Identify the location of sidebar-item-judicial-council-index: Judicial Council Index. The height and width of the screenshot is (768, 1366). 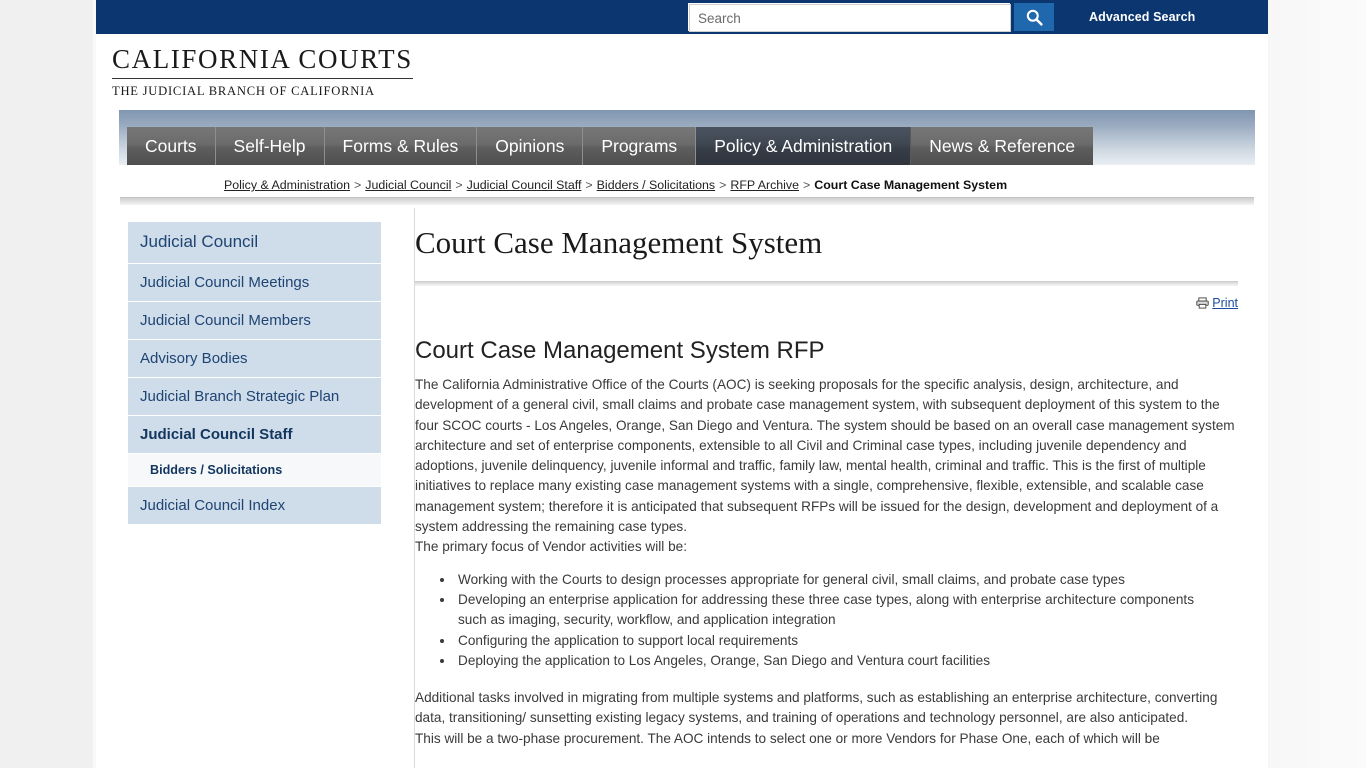
(254, 506).